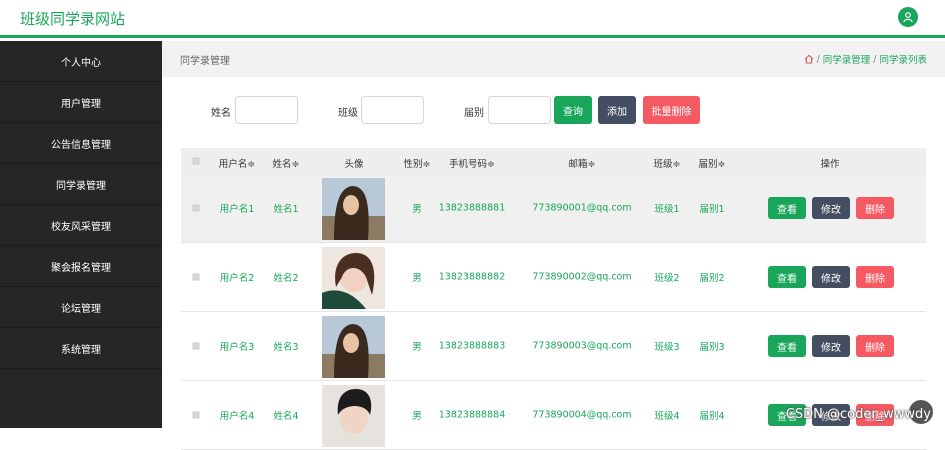 The height and width of the screenshot is (450, 945). Describe the element at coordinates (553, 59) in the screenshot. I see `breadcrumb-bar: 同学录管理 / 同学录管理 / 同学录列表` at that location.